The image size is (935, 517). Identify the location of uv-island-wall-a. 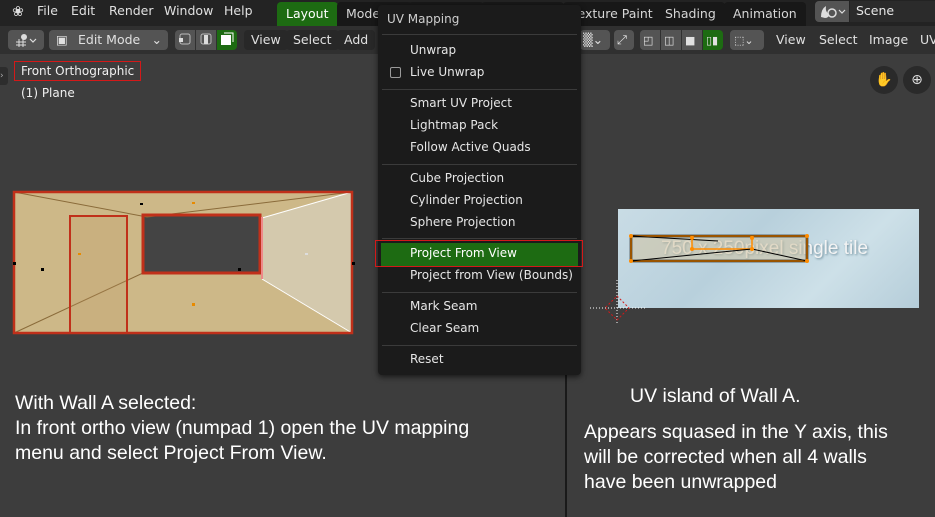
(719, 249).